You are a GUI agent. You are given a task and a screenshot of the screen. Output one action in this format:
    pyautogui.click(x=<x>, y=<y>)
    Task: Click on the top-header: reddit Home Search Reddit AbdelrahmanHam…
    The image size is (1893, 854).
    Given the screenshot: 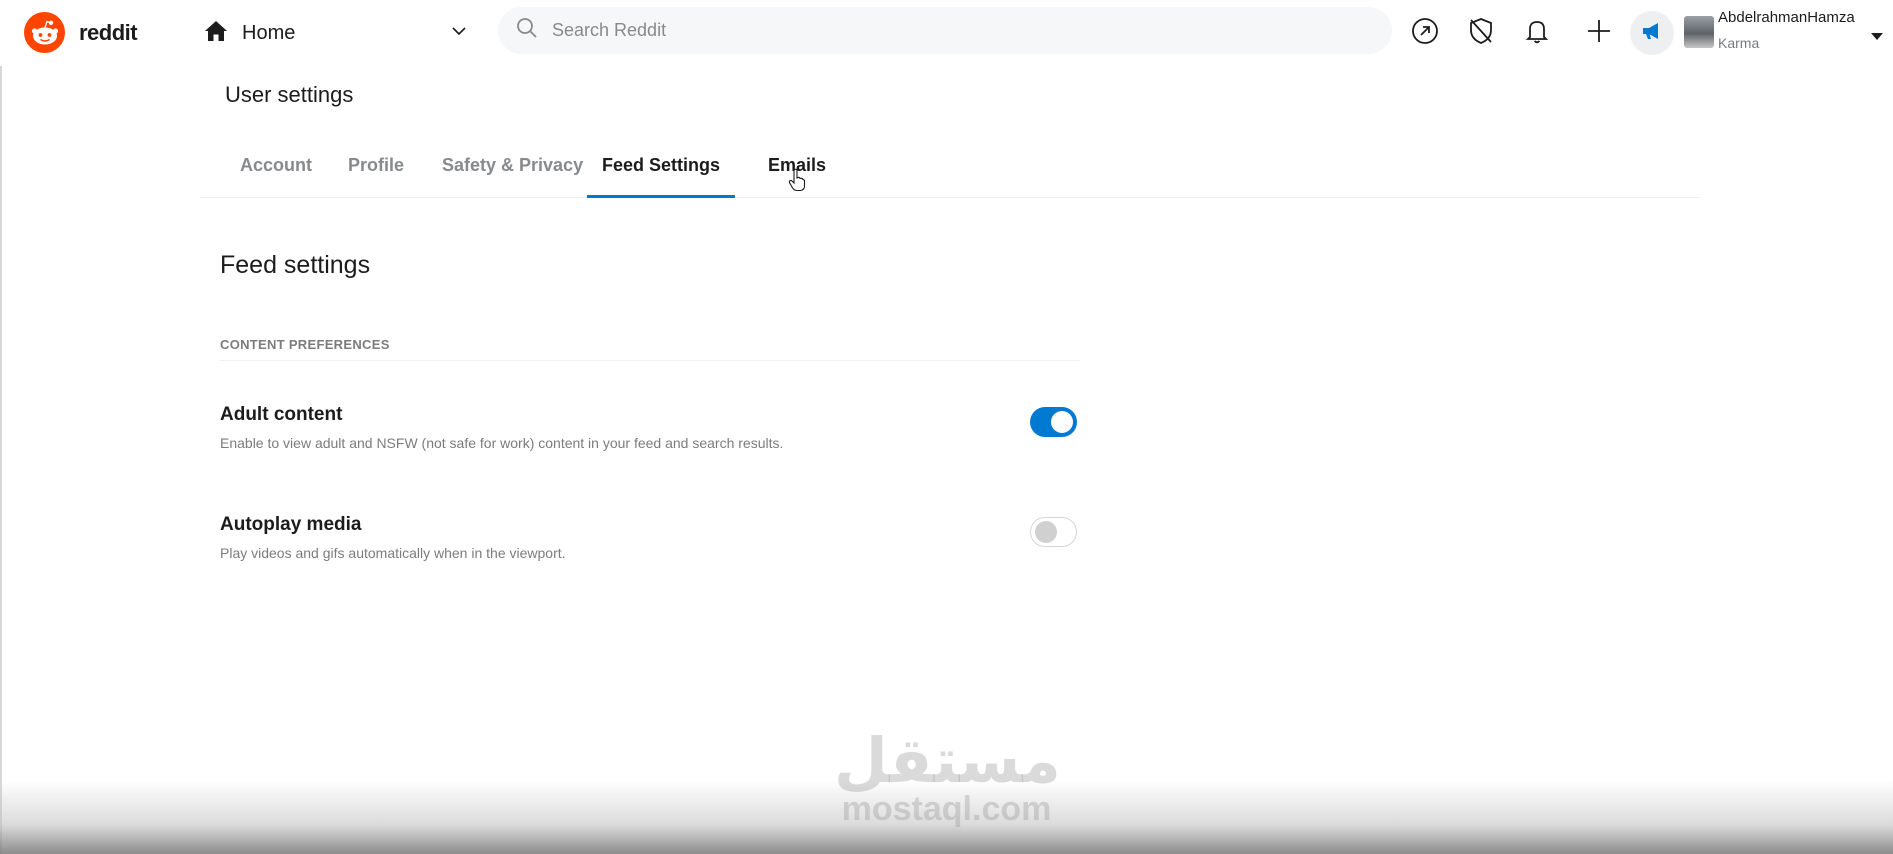 What is the action you would take?
    pyautogui.click(x=946, y=33)
    